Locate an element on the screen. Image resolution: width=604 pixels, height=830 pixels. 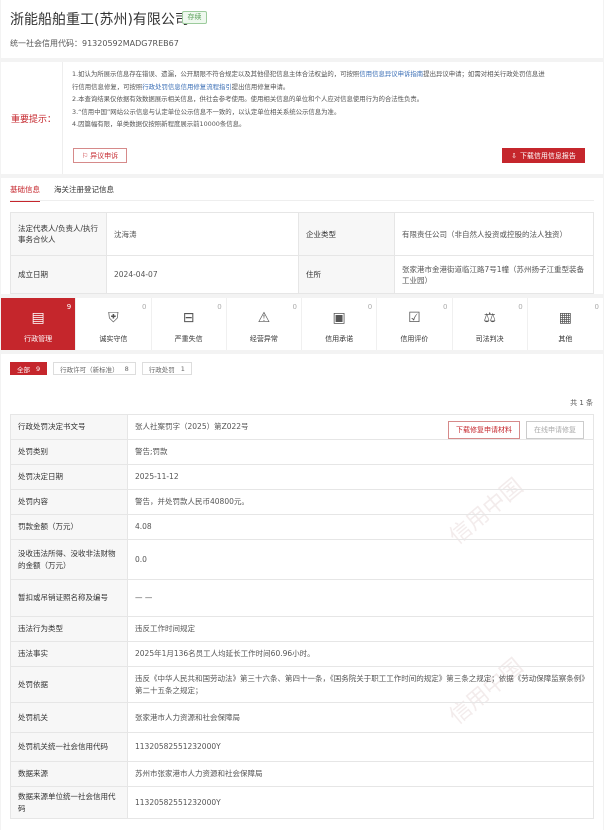
address-label: 住所 is located at coordinates (346, 274).